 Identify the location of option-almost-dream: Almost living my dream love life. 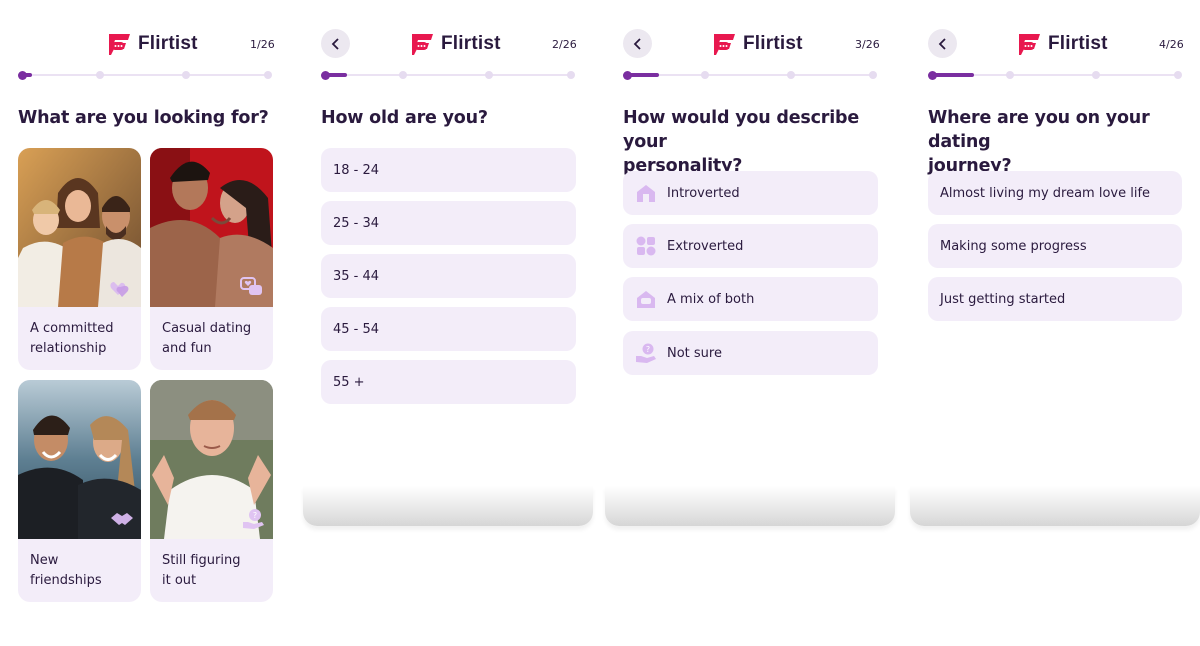
(1055, 193).